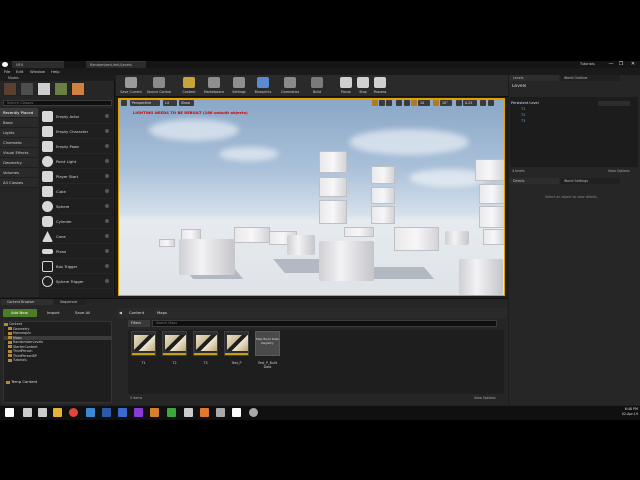 Image resolution: width=640 pixels, height=480 pixels. What do you see at coordinates (324, 323) in the screenshot?
I see `search-assets-input: Search Maps` at bounding box center [324, 323].